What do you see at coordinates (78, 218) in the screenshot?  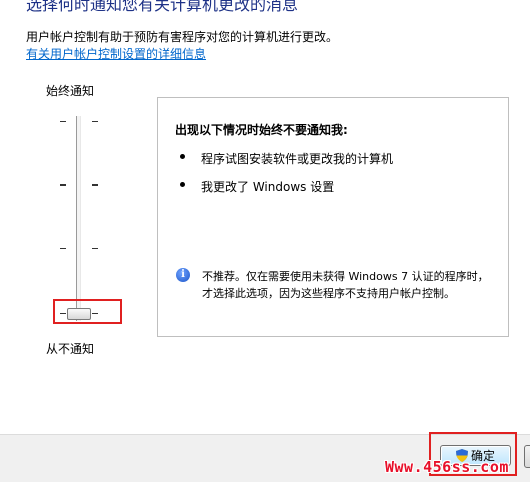 I see `slider-track` at bounding box center [78, 218].